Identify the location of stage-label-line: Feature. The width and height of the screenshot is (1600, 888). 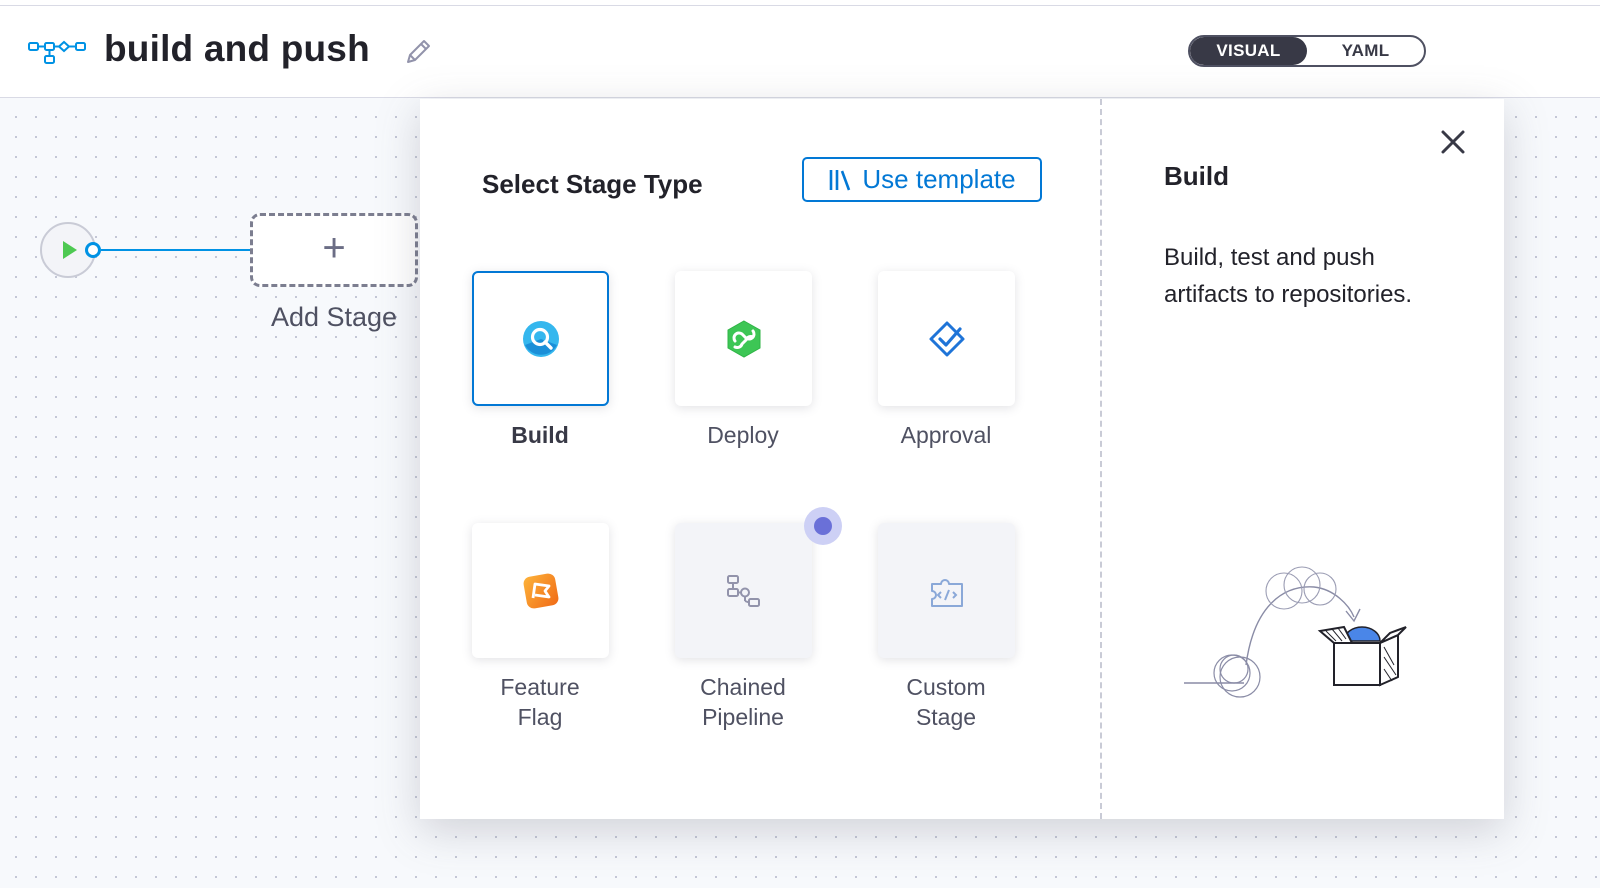
(540, 687).